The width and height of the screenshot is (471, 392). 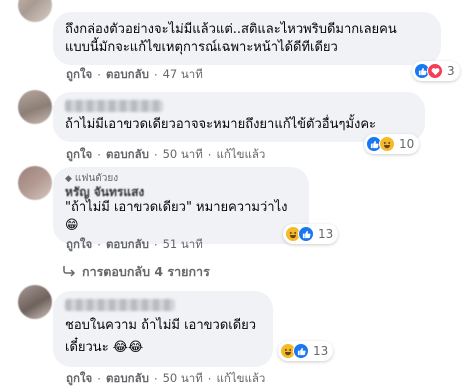 What do you see at coordinates (183, 245) in the screenshot?
I see `timestamp: 51 นาที` at bounding box center [183, 245].